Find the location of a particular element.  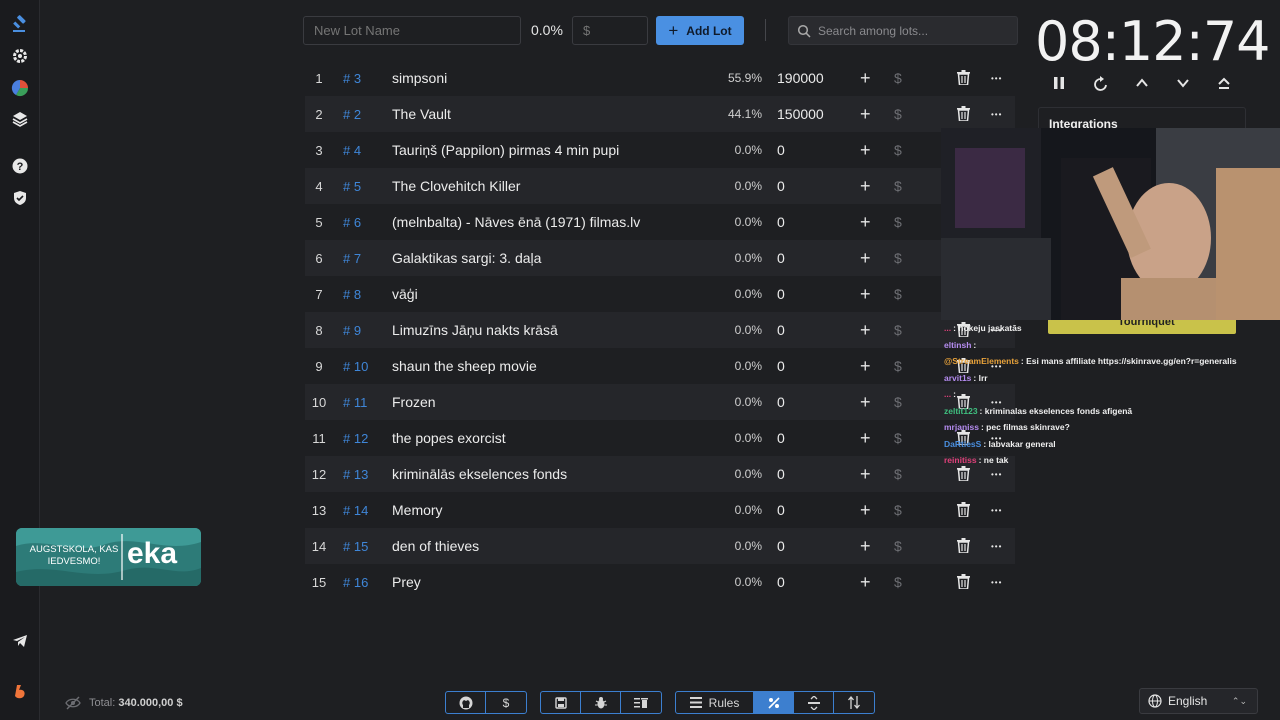

lot-name: The Clovehitch Killer is located at coordinates (456, 186).